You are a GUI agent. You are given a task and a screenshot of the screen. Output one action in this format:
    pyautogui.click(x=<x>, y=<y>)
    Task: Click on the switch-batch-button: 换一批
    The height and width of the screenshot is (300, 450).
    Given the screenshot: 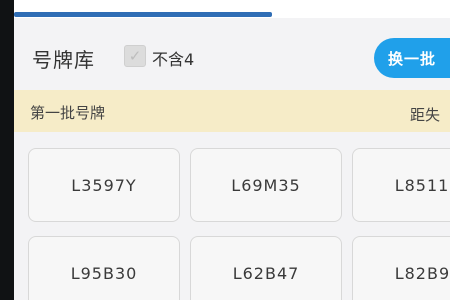 What is the action you would take?
    pyautogui.click(x=412, y=58)
    